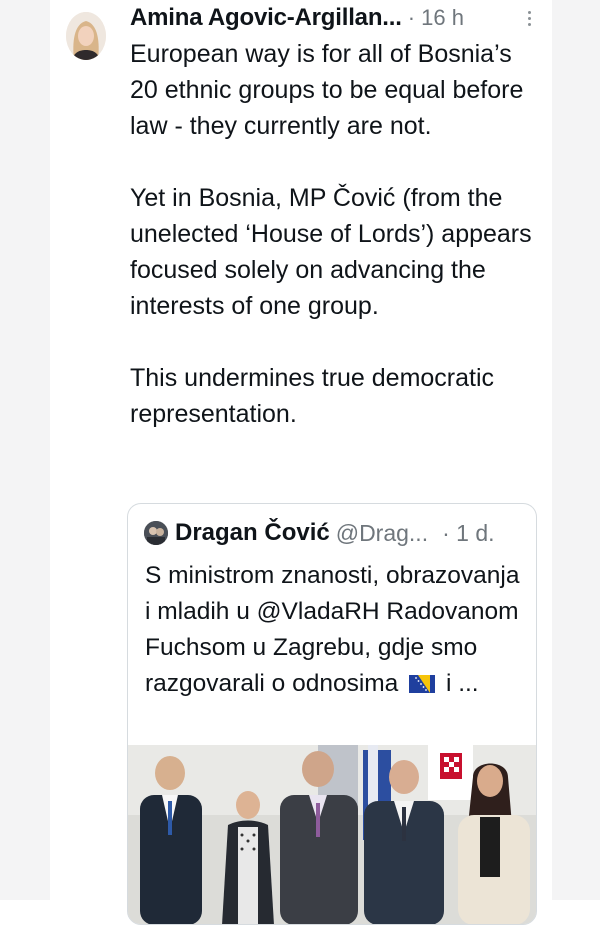  Describe the element at coordinates (436, 18) in the screenshot. I see `tweet-timestamp: · 16 h` at that location.